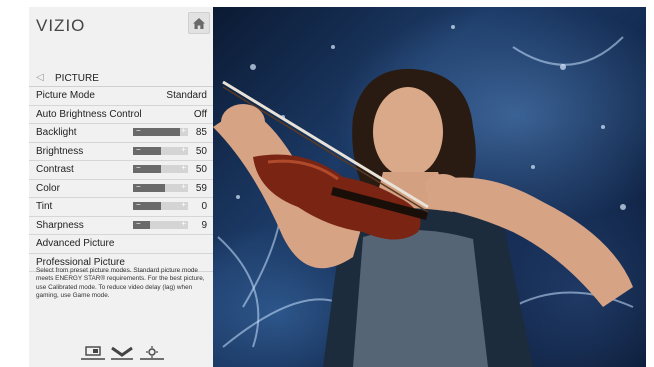  I want to click on backlight-slider: − +, so click(160, 131).